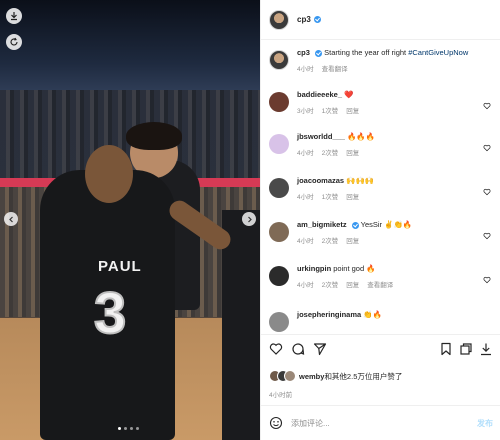 Image resolution: width=500 pixels, height=440 pixels. I want to click on comment-row: josepheringinama 👏🔥, so click(382, 321).